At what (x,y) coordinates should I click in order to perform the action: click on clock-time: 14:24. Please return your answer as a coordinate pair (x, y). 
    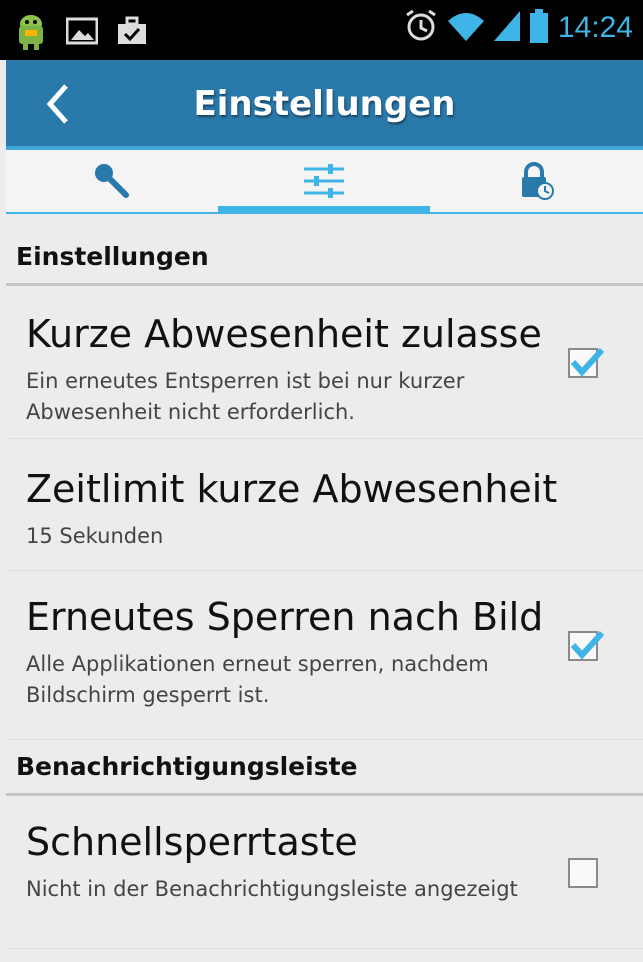
    Looking at the image, I should click on (595, 27).